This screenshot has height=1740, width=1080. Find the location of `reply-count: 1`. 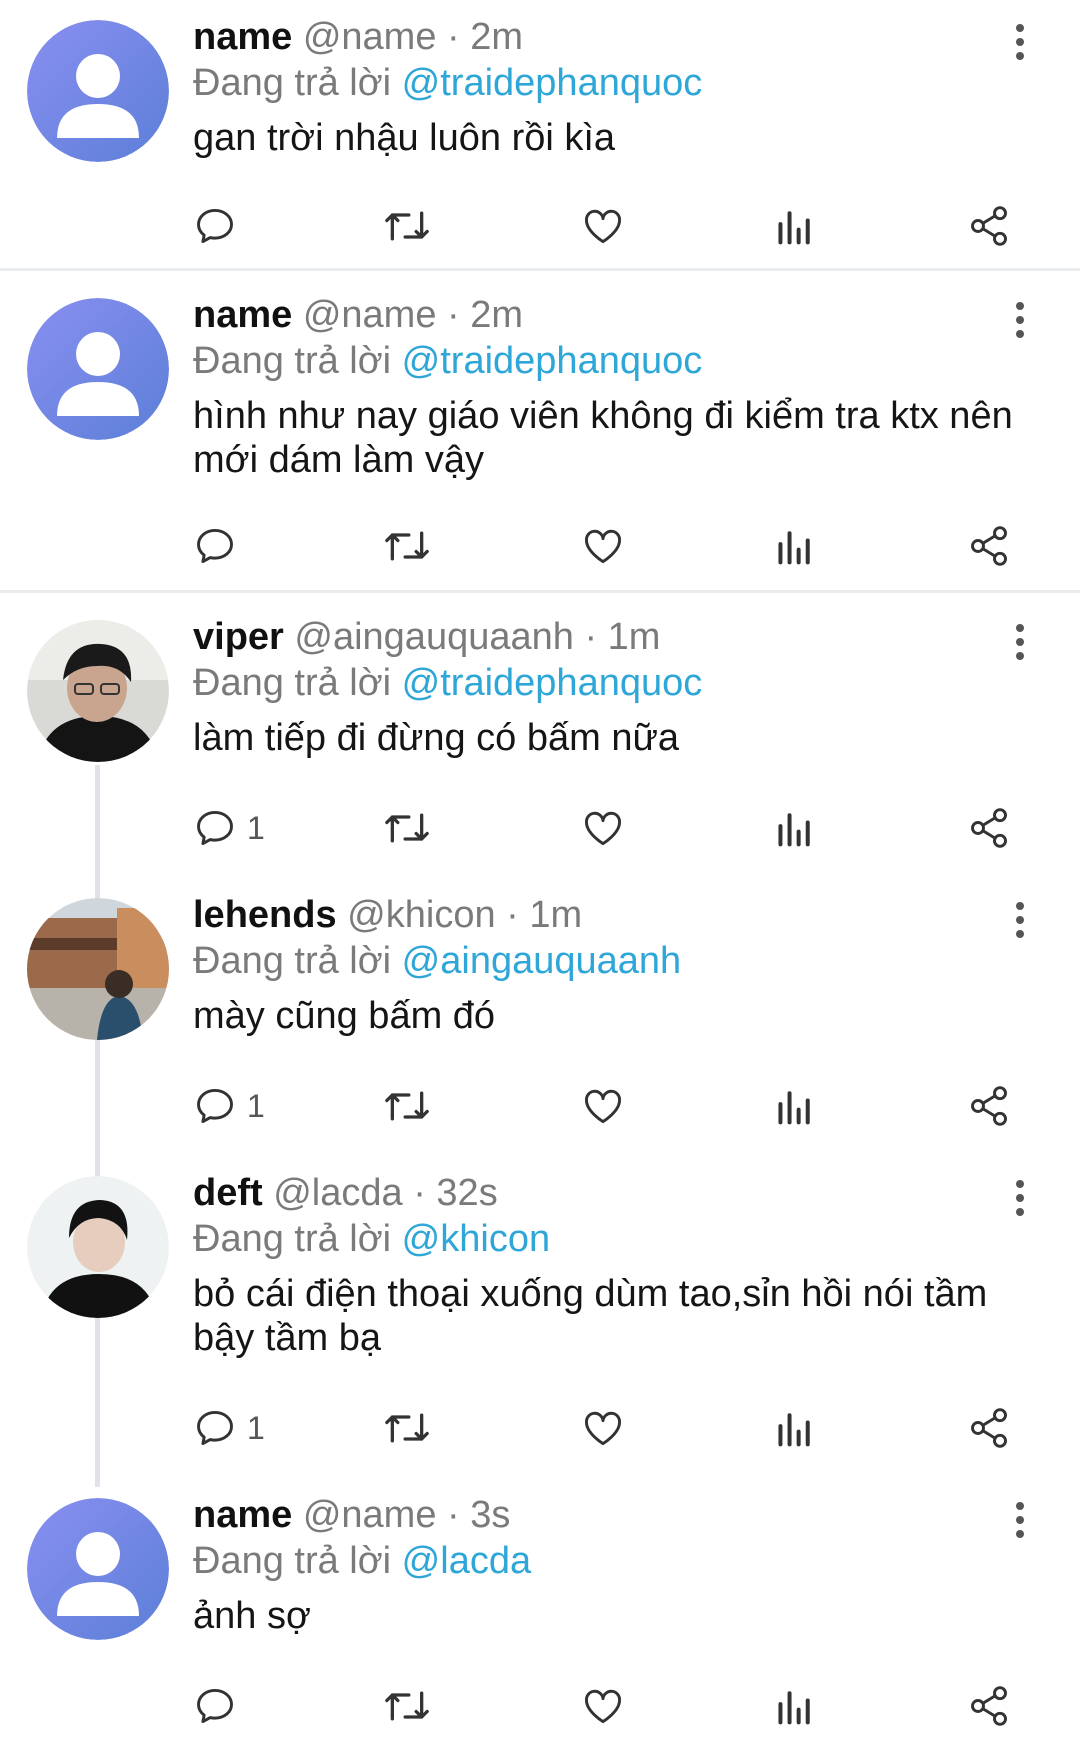

reply-count: 1 is located at coordinates (256, 1427).